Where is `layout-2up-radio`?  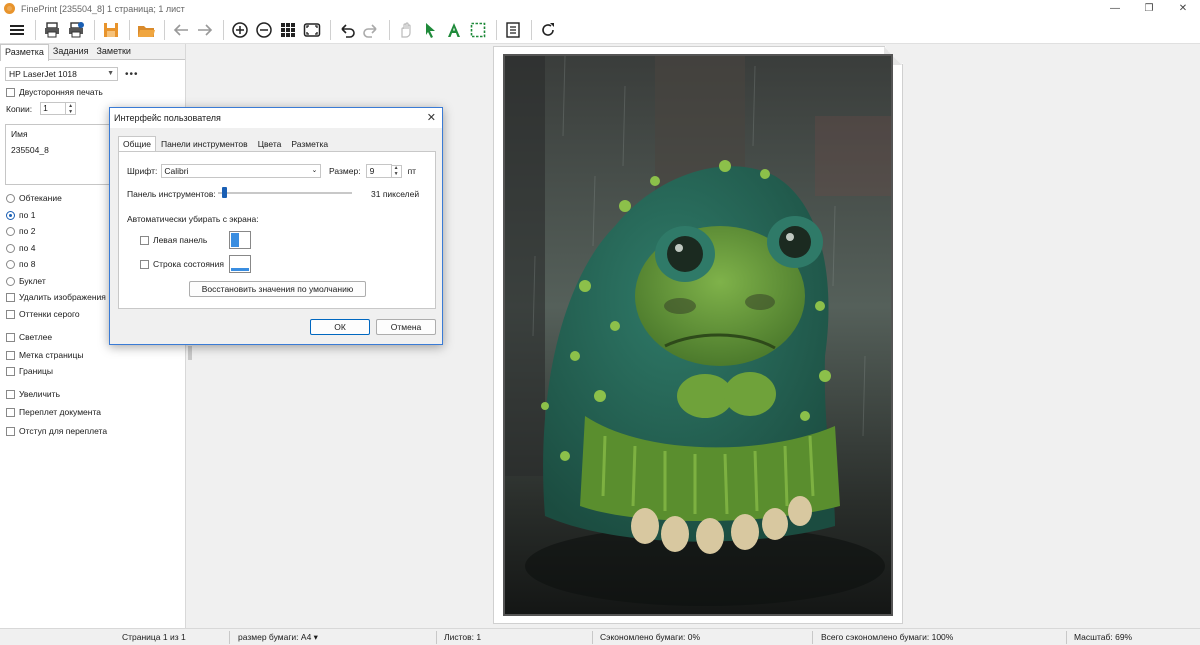 layout-2up-radio is located at coordinates (10, 231).